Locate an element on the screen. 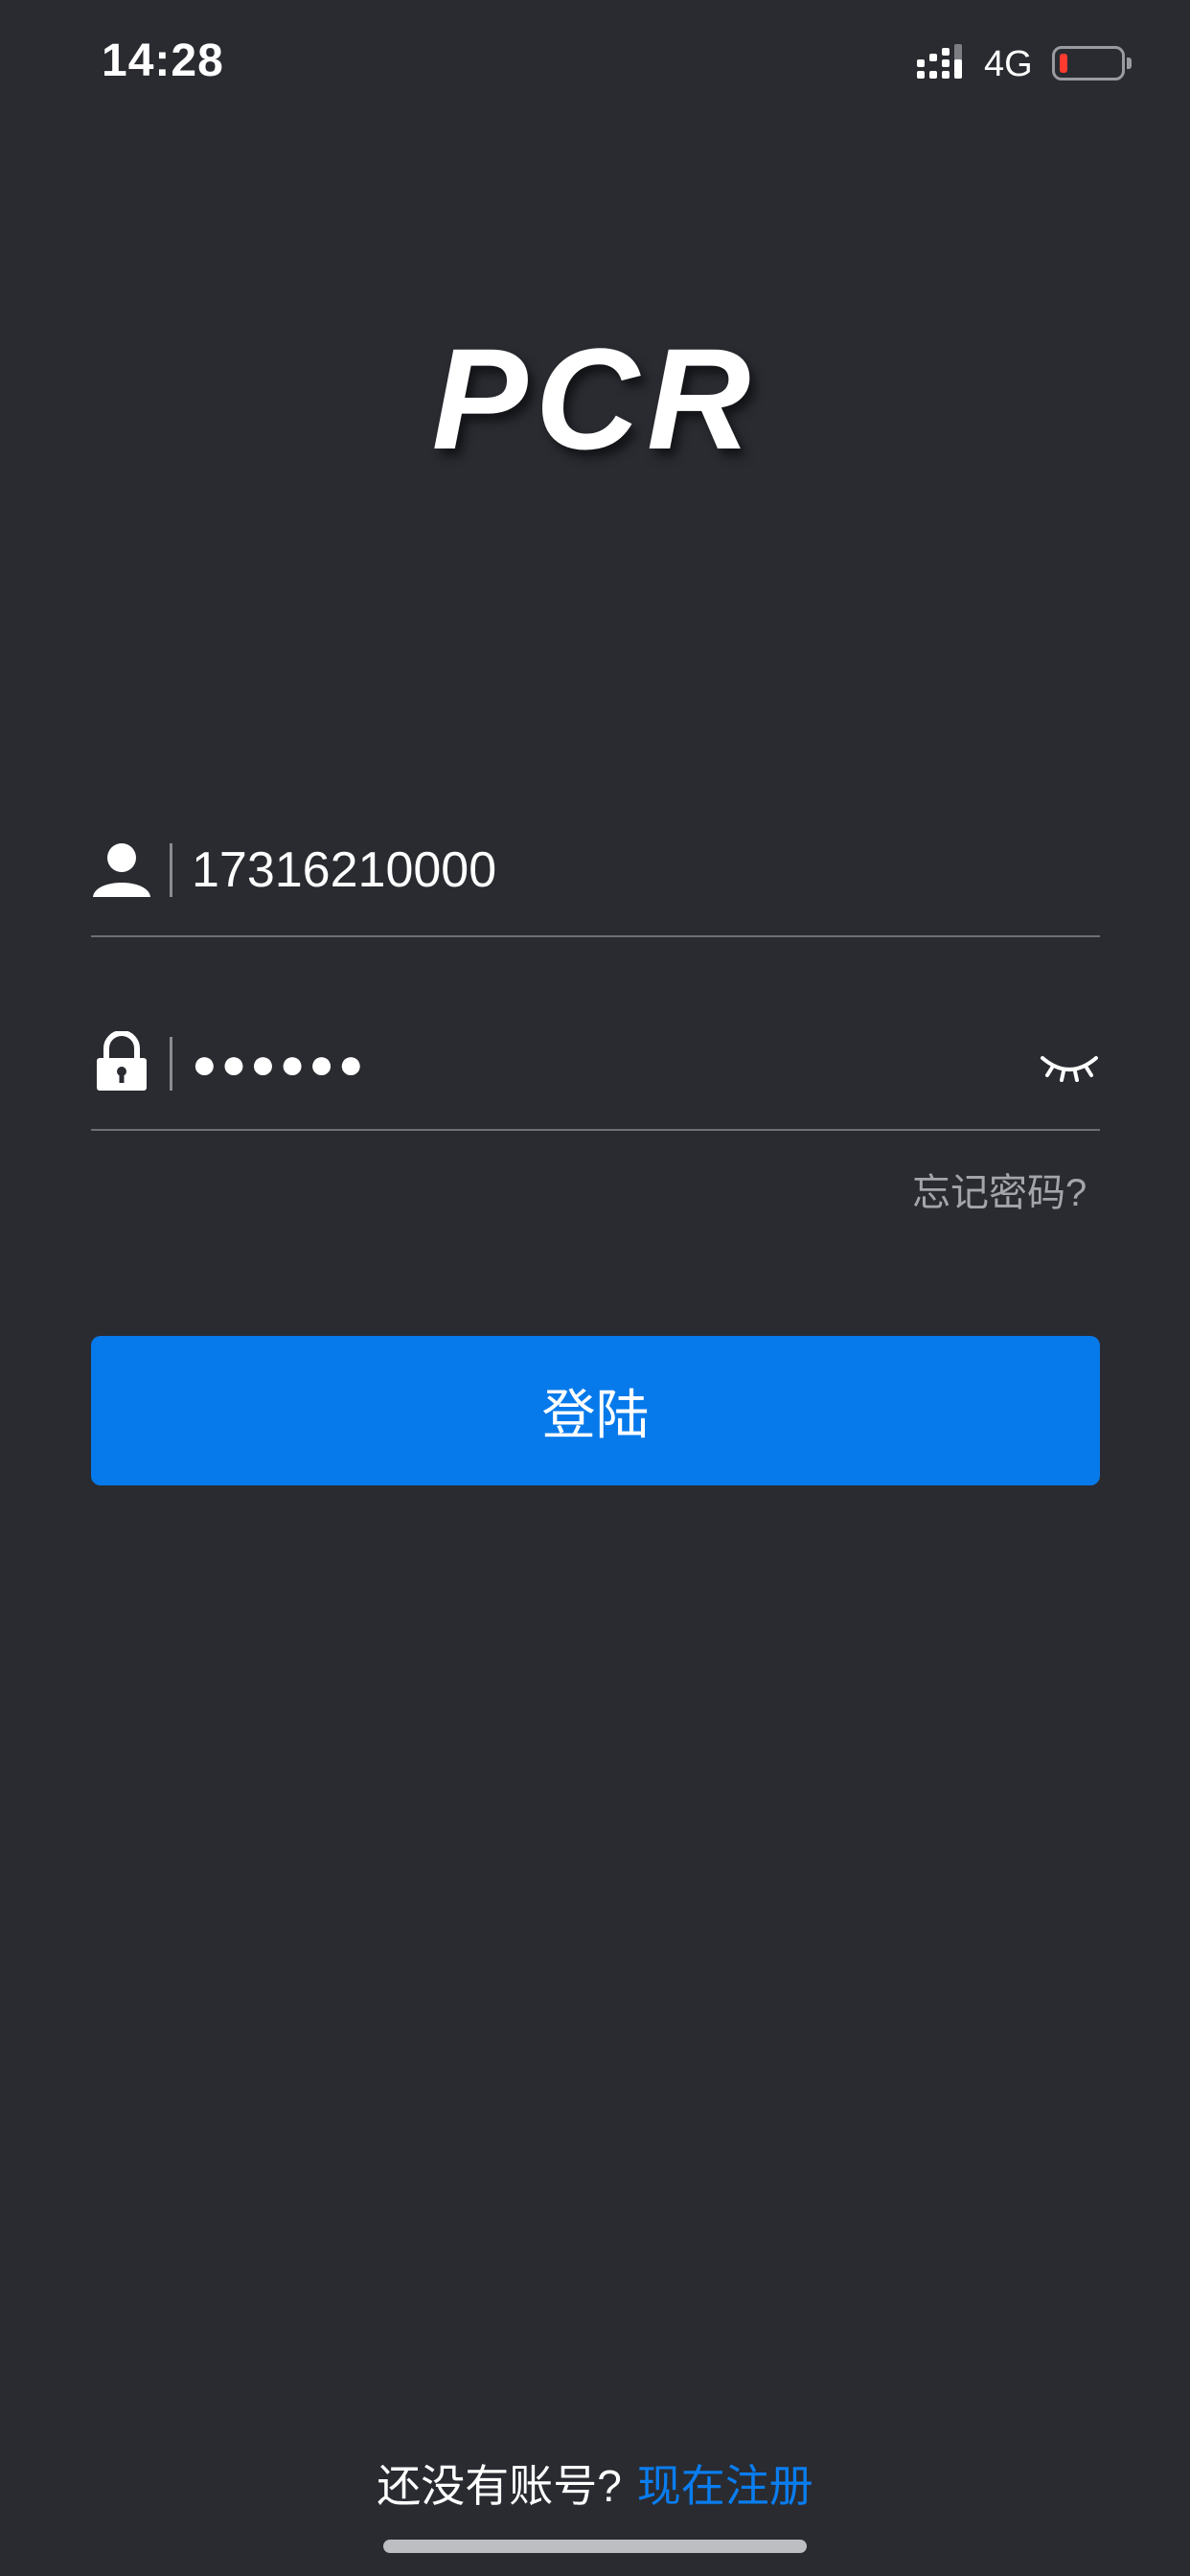 The width and height of the screenshot is (1190, 2576). forgot-password-link: 忘记密码? is located at coordinates (1000, 1189).